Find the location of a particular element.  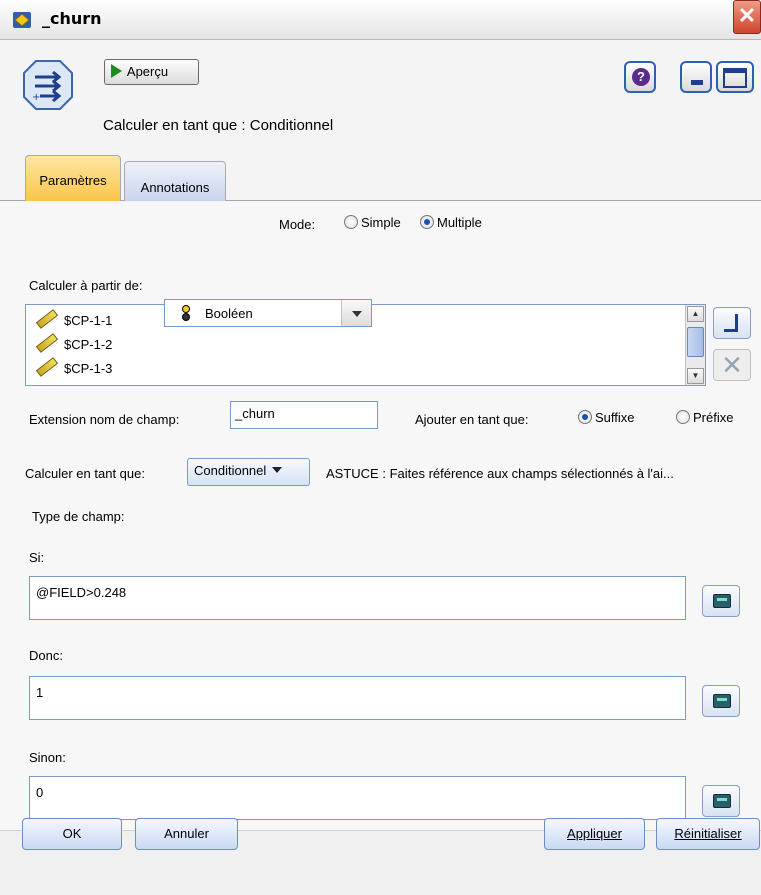

list-item: $CP-1-1 is located at coordinates (74, 322).